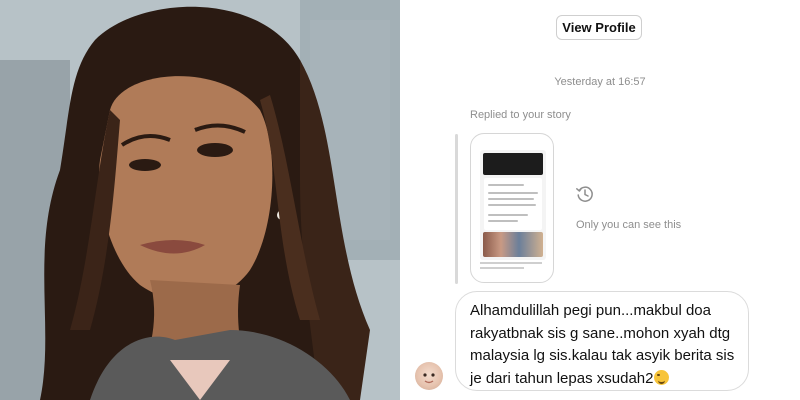 This screenshot has width=800, height=400. I want to click on sender-avatar, so click(429, 376).